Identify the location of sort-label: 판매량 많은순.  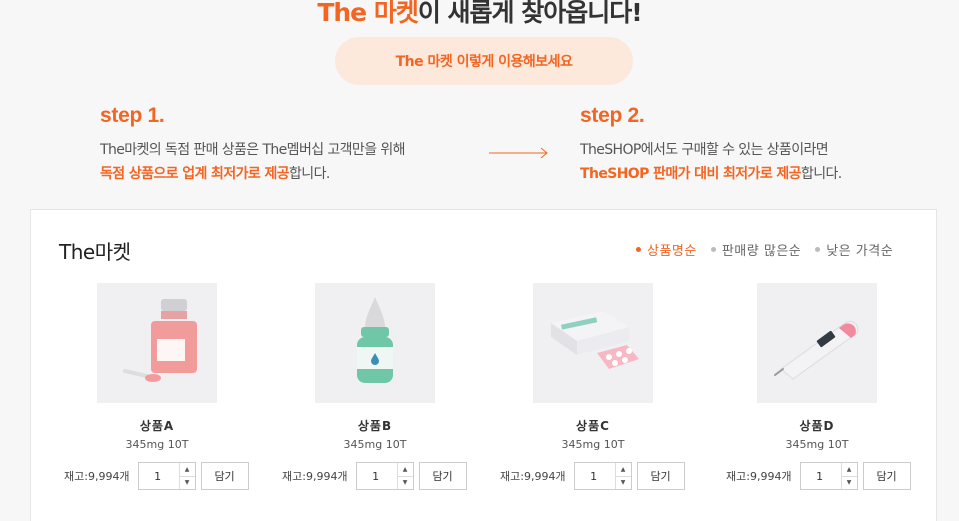
(761, 251).